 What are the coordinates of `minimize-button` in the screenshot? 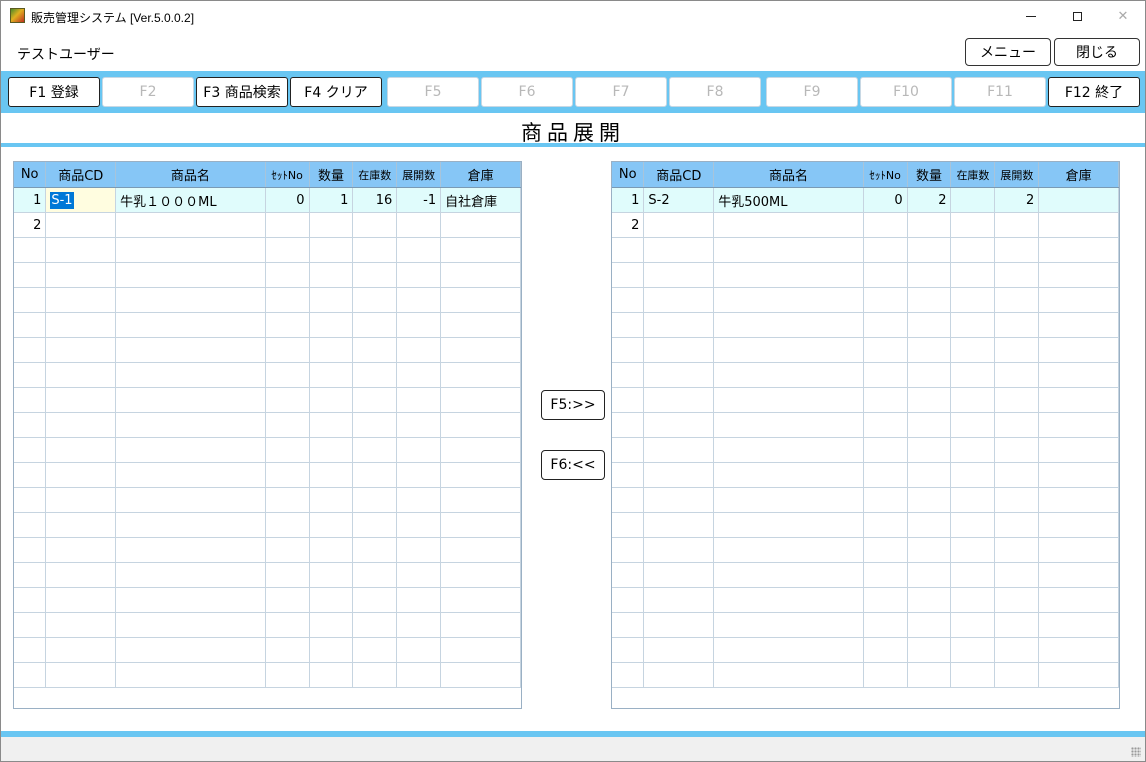 It's located at (1031, 16).